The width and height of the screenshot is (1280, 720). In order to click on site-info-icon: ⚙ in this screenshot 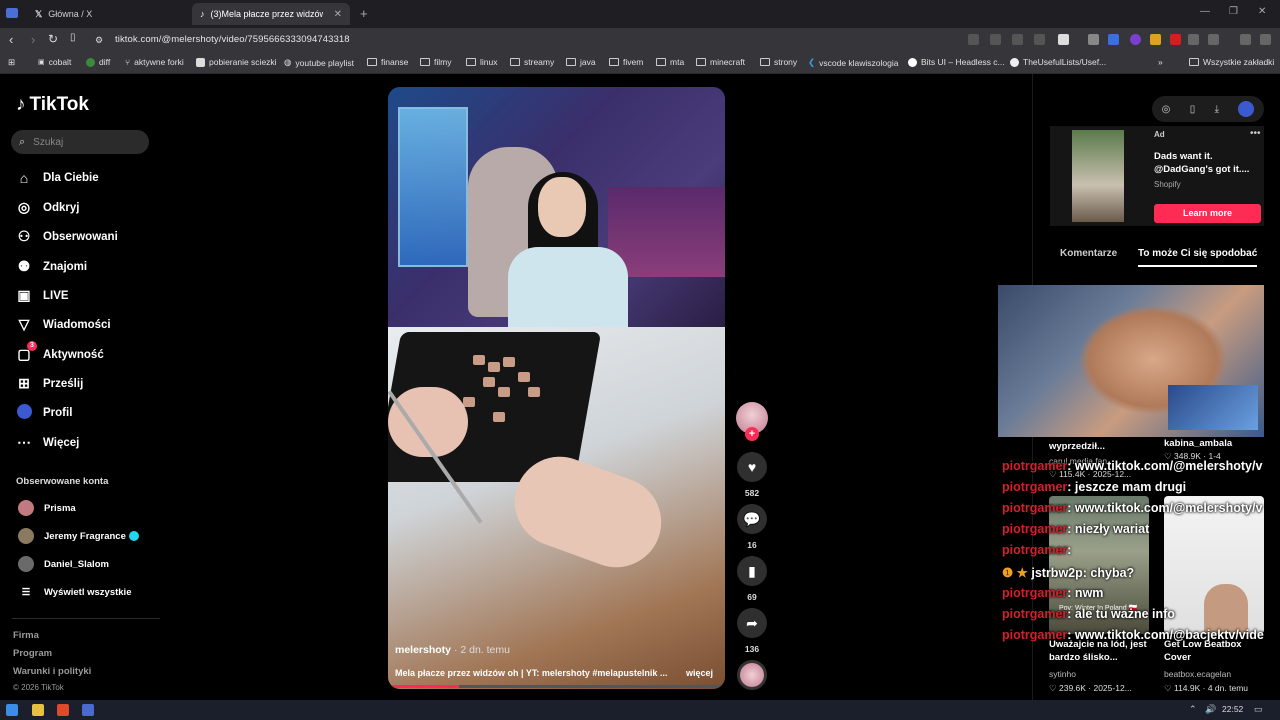, I will do `click(99, 40)`.